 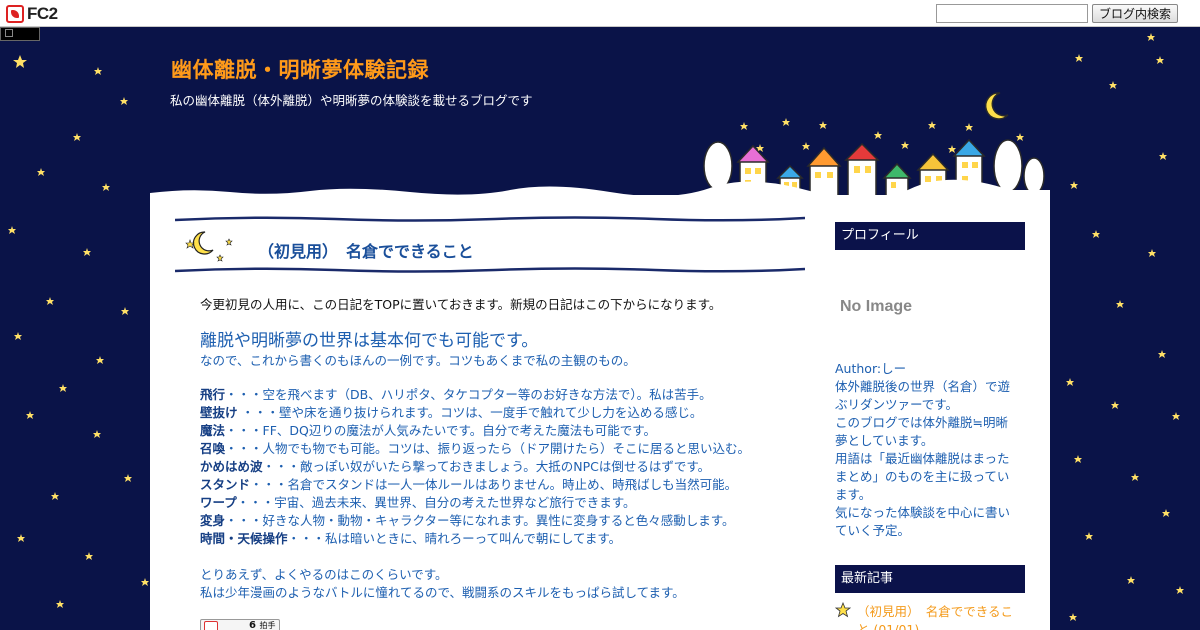 What do you see at coordinates (921, 431) in the screenshot?
I see `profile-line: このブログでは体外離脱≒明晰夢としています。` at bounding box center [921, 431].